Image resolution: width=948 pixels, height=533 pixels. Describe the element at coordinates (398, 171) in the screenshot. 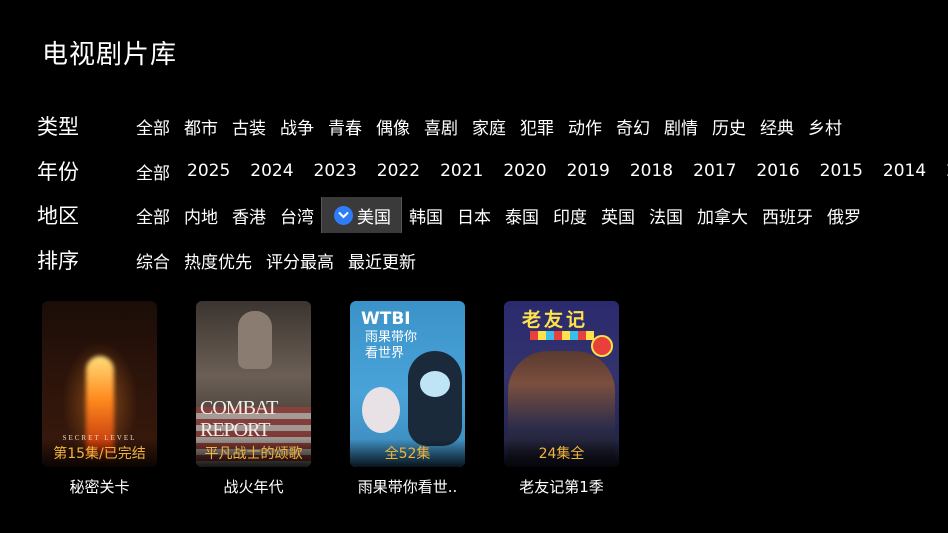

I see `year-option: 2022` at that location.